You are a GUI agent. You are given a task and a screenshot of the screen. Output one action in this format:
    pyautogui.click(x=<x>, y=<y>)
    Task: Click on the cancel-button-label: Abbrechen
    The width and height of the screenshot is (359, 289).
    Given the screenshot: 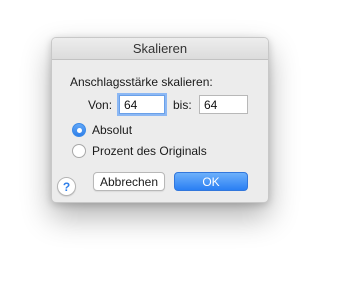 What is the action you would take?
    pyautogui.click(x=129, y=181)
    